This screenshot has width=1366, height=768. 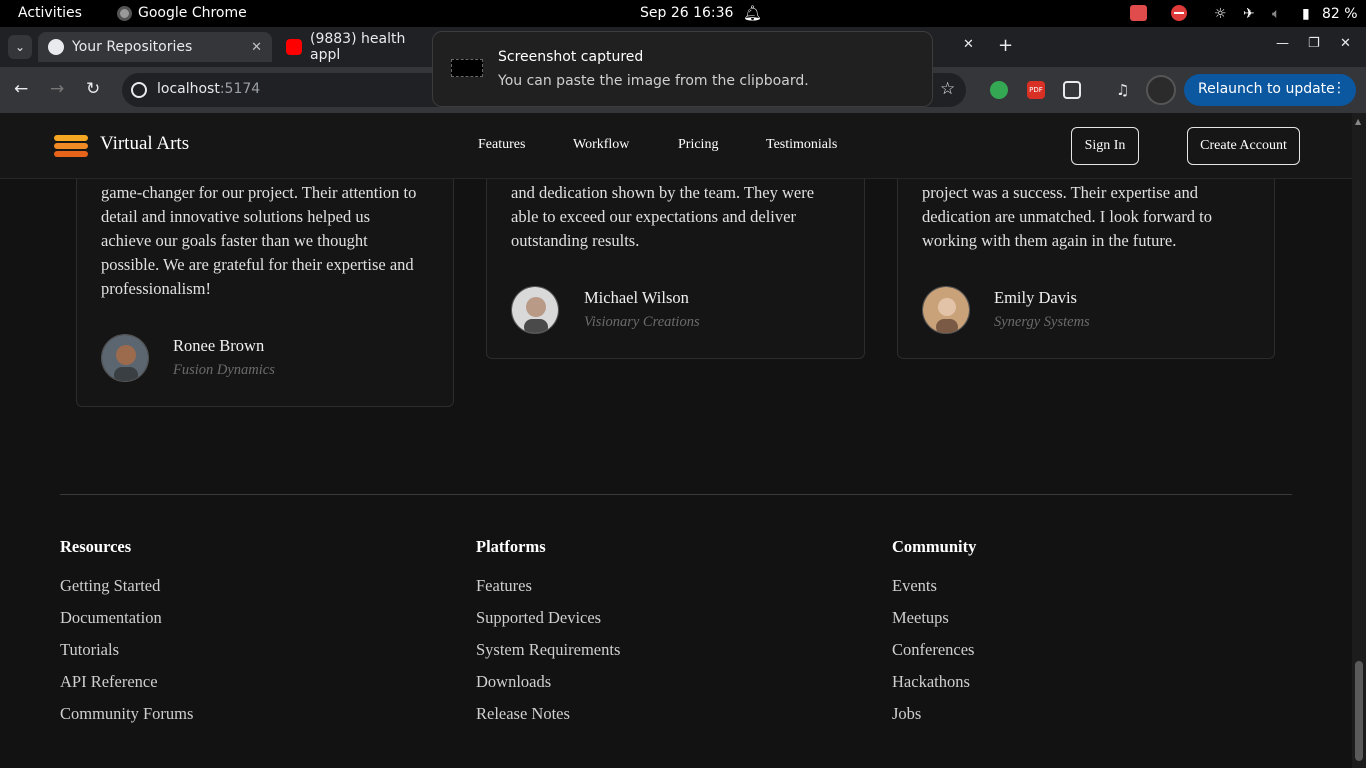 I want to click on forward-icon: →, so click(x=57, y=89).